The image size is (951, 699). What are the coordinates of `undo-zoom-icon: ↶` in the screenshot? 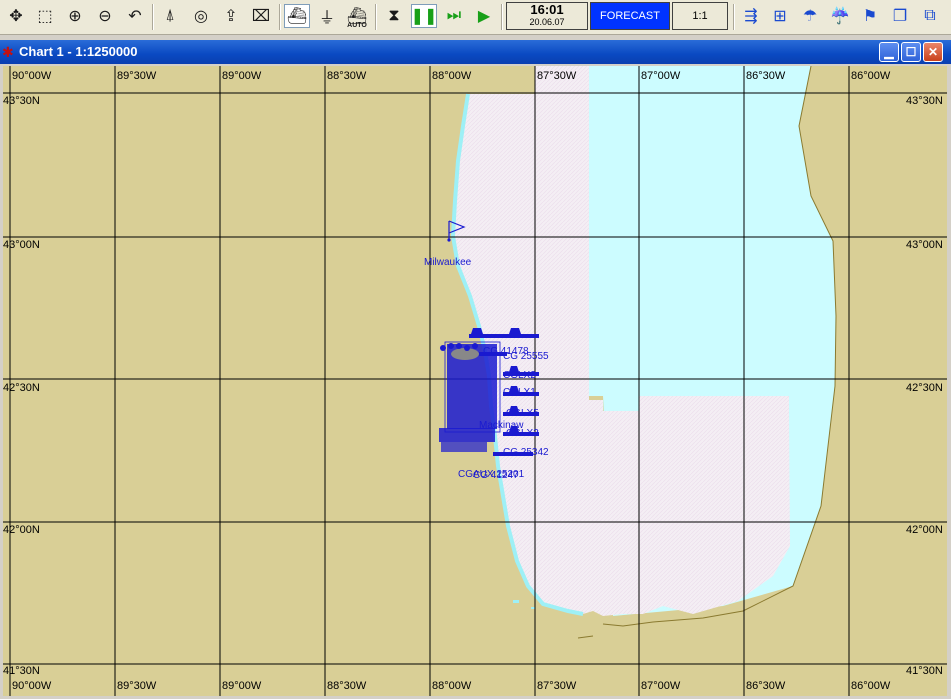 It's located at (135, 16).